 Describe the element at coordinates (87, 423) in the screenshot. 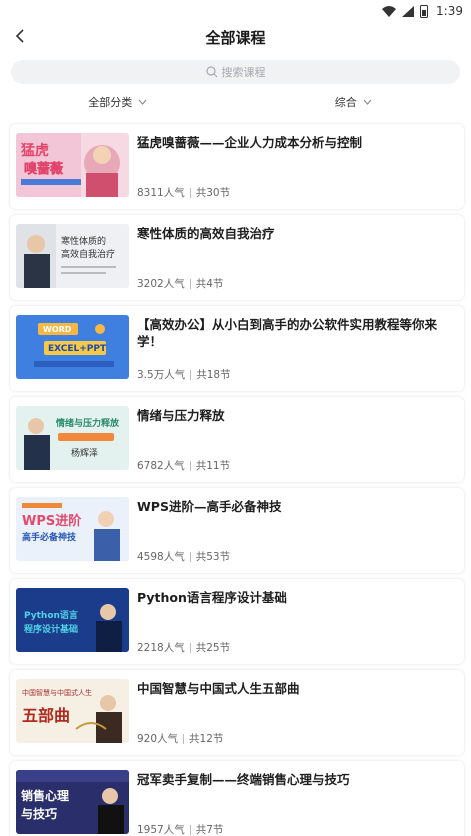

I see `svg-text: 情绪与压力释放` at that location.